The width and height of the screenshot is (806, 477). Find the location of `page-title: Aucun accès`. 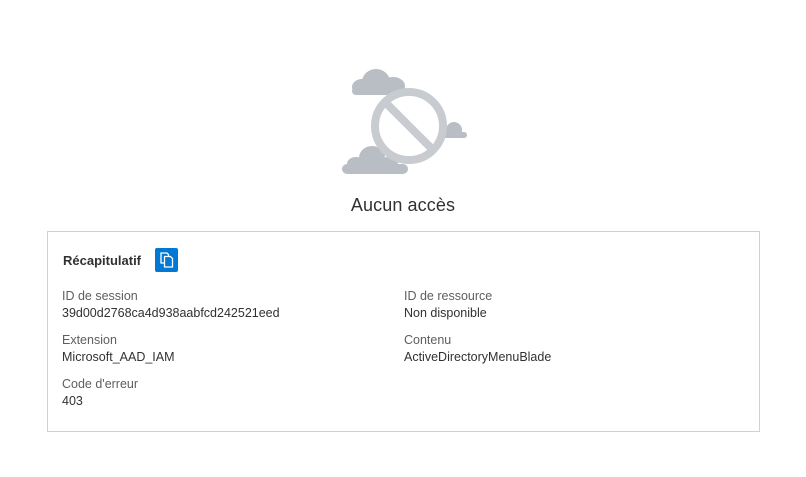

page-title: Aucun accès is located at coordinates (403, 205).